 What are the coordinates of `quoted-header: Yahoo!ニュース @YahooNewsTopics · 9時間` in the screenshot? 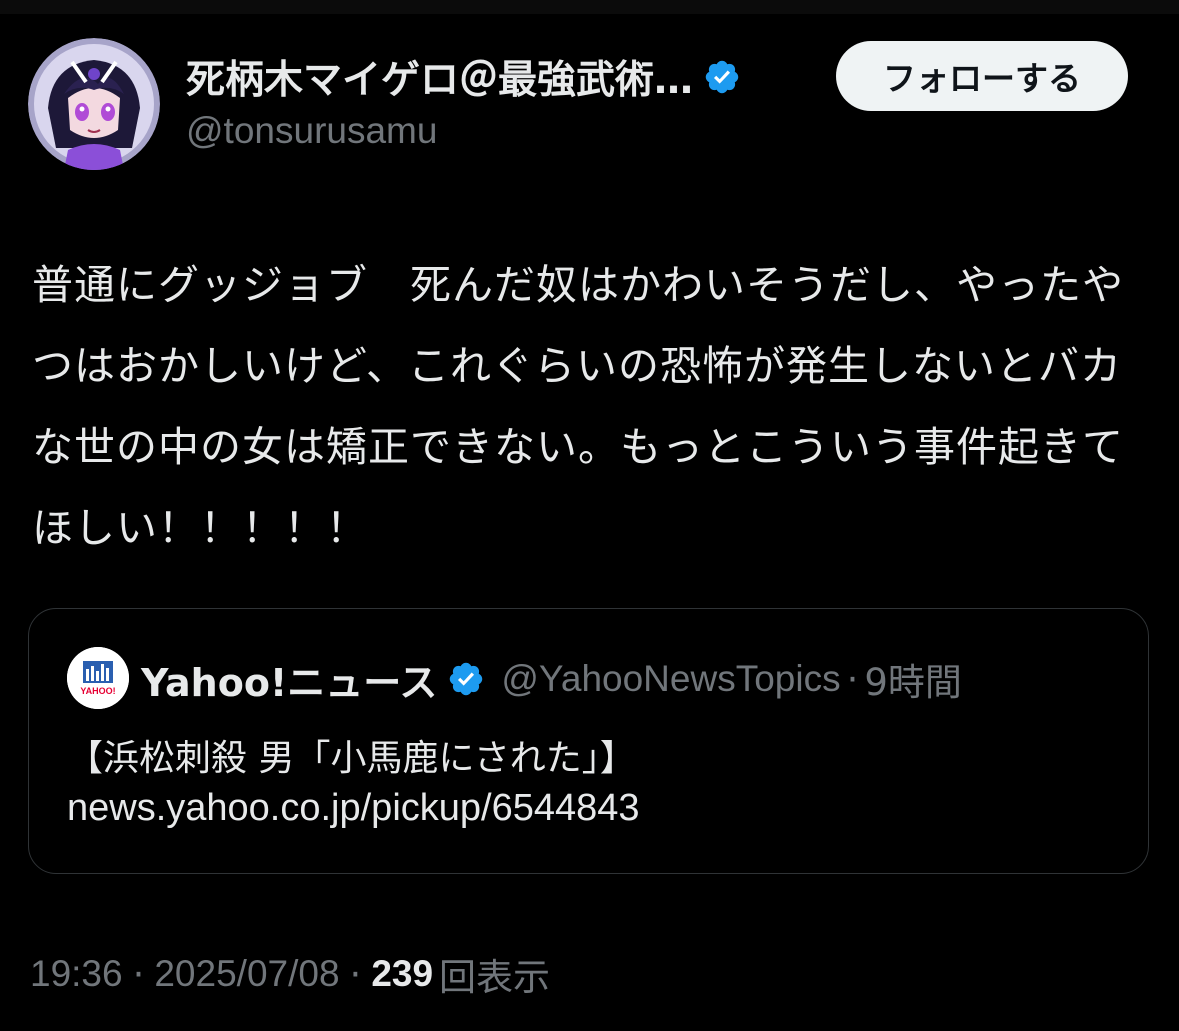 It's located at (551, 679).